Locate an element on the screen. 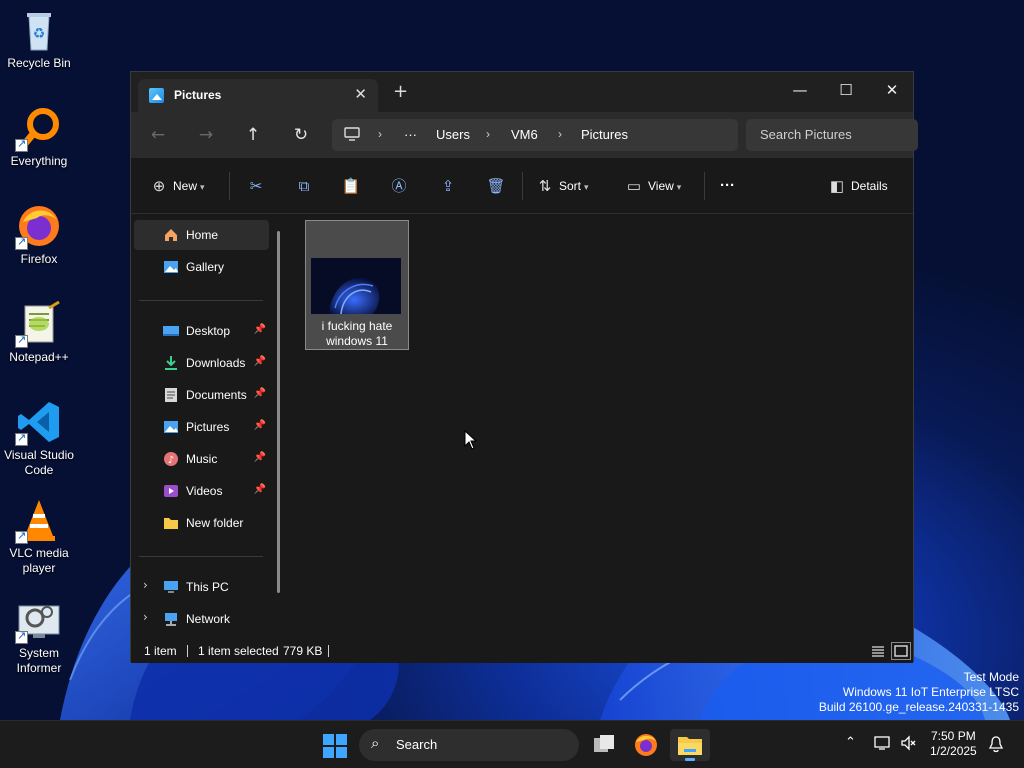 This screenshot has width=1024, height=768. tab-pictures: Pictures ✕ is located at coordinates (258, 95).